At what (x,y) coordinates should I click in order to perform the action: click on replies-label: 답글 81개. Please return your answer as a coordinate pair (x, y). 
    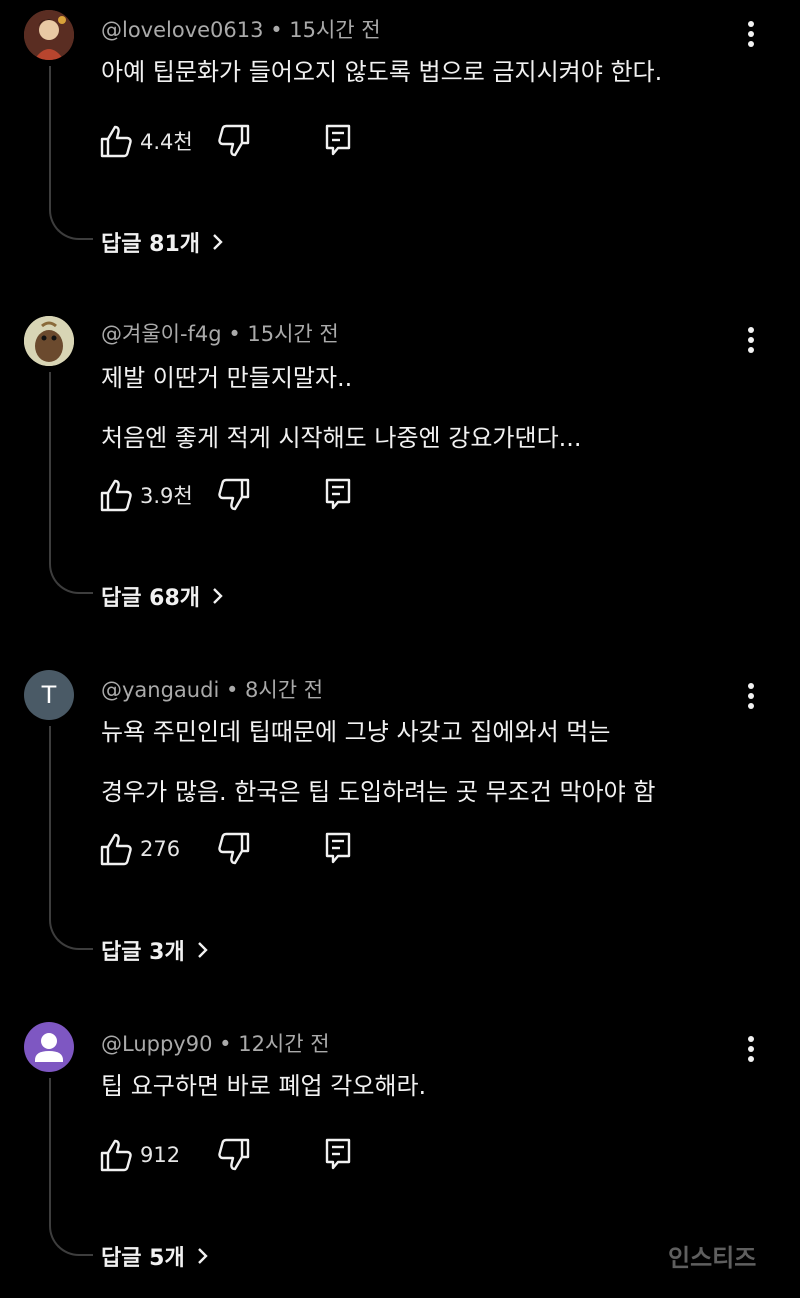
    Looking at the image, I should click on (150, 244).